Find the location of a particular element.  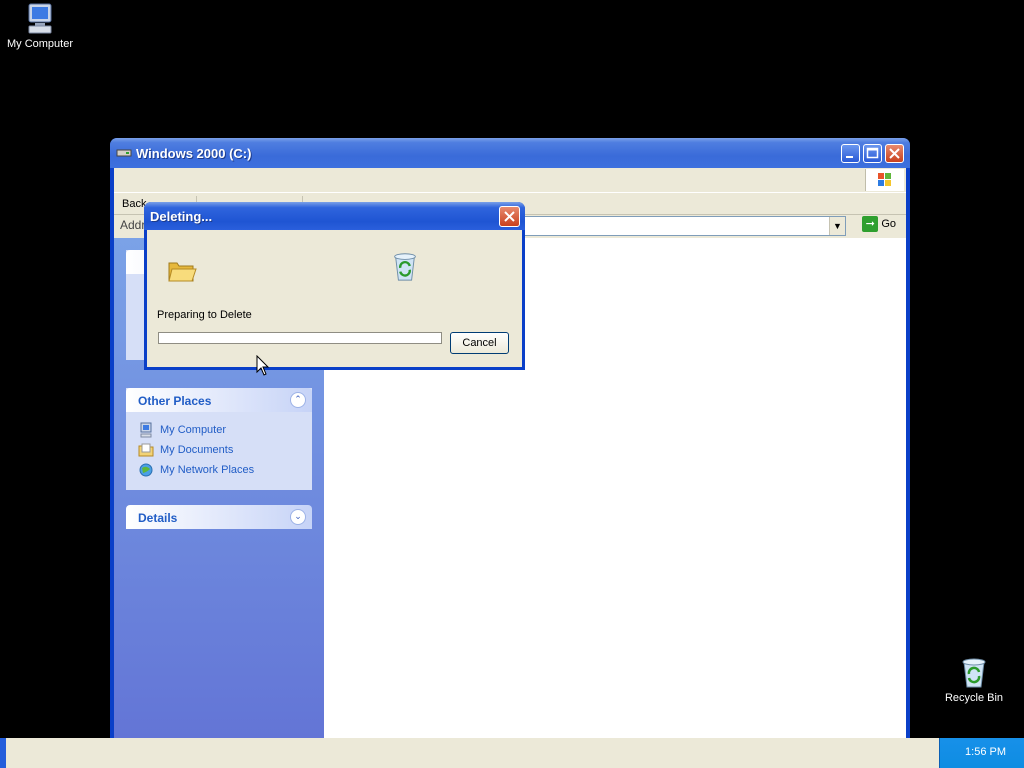

place-link-label: My Computer is located at coordinates (193, 430).